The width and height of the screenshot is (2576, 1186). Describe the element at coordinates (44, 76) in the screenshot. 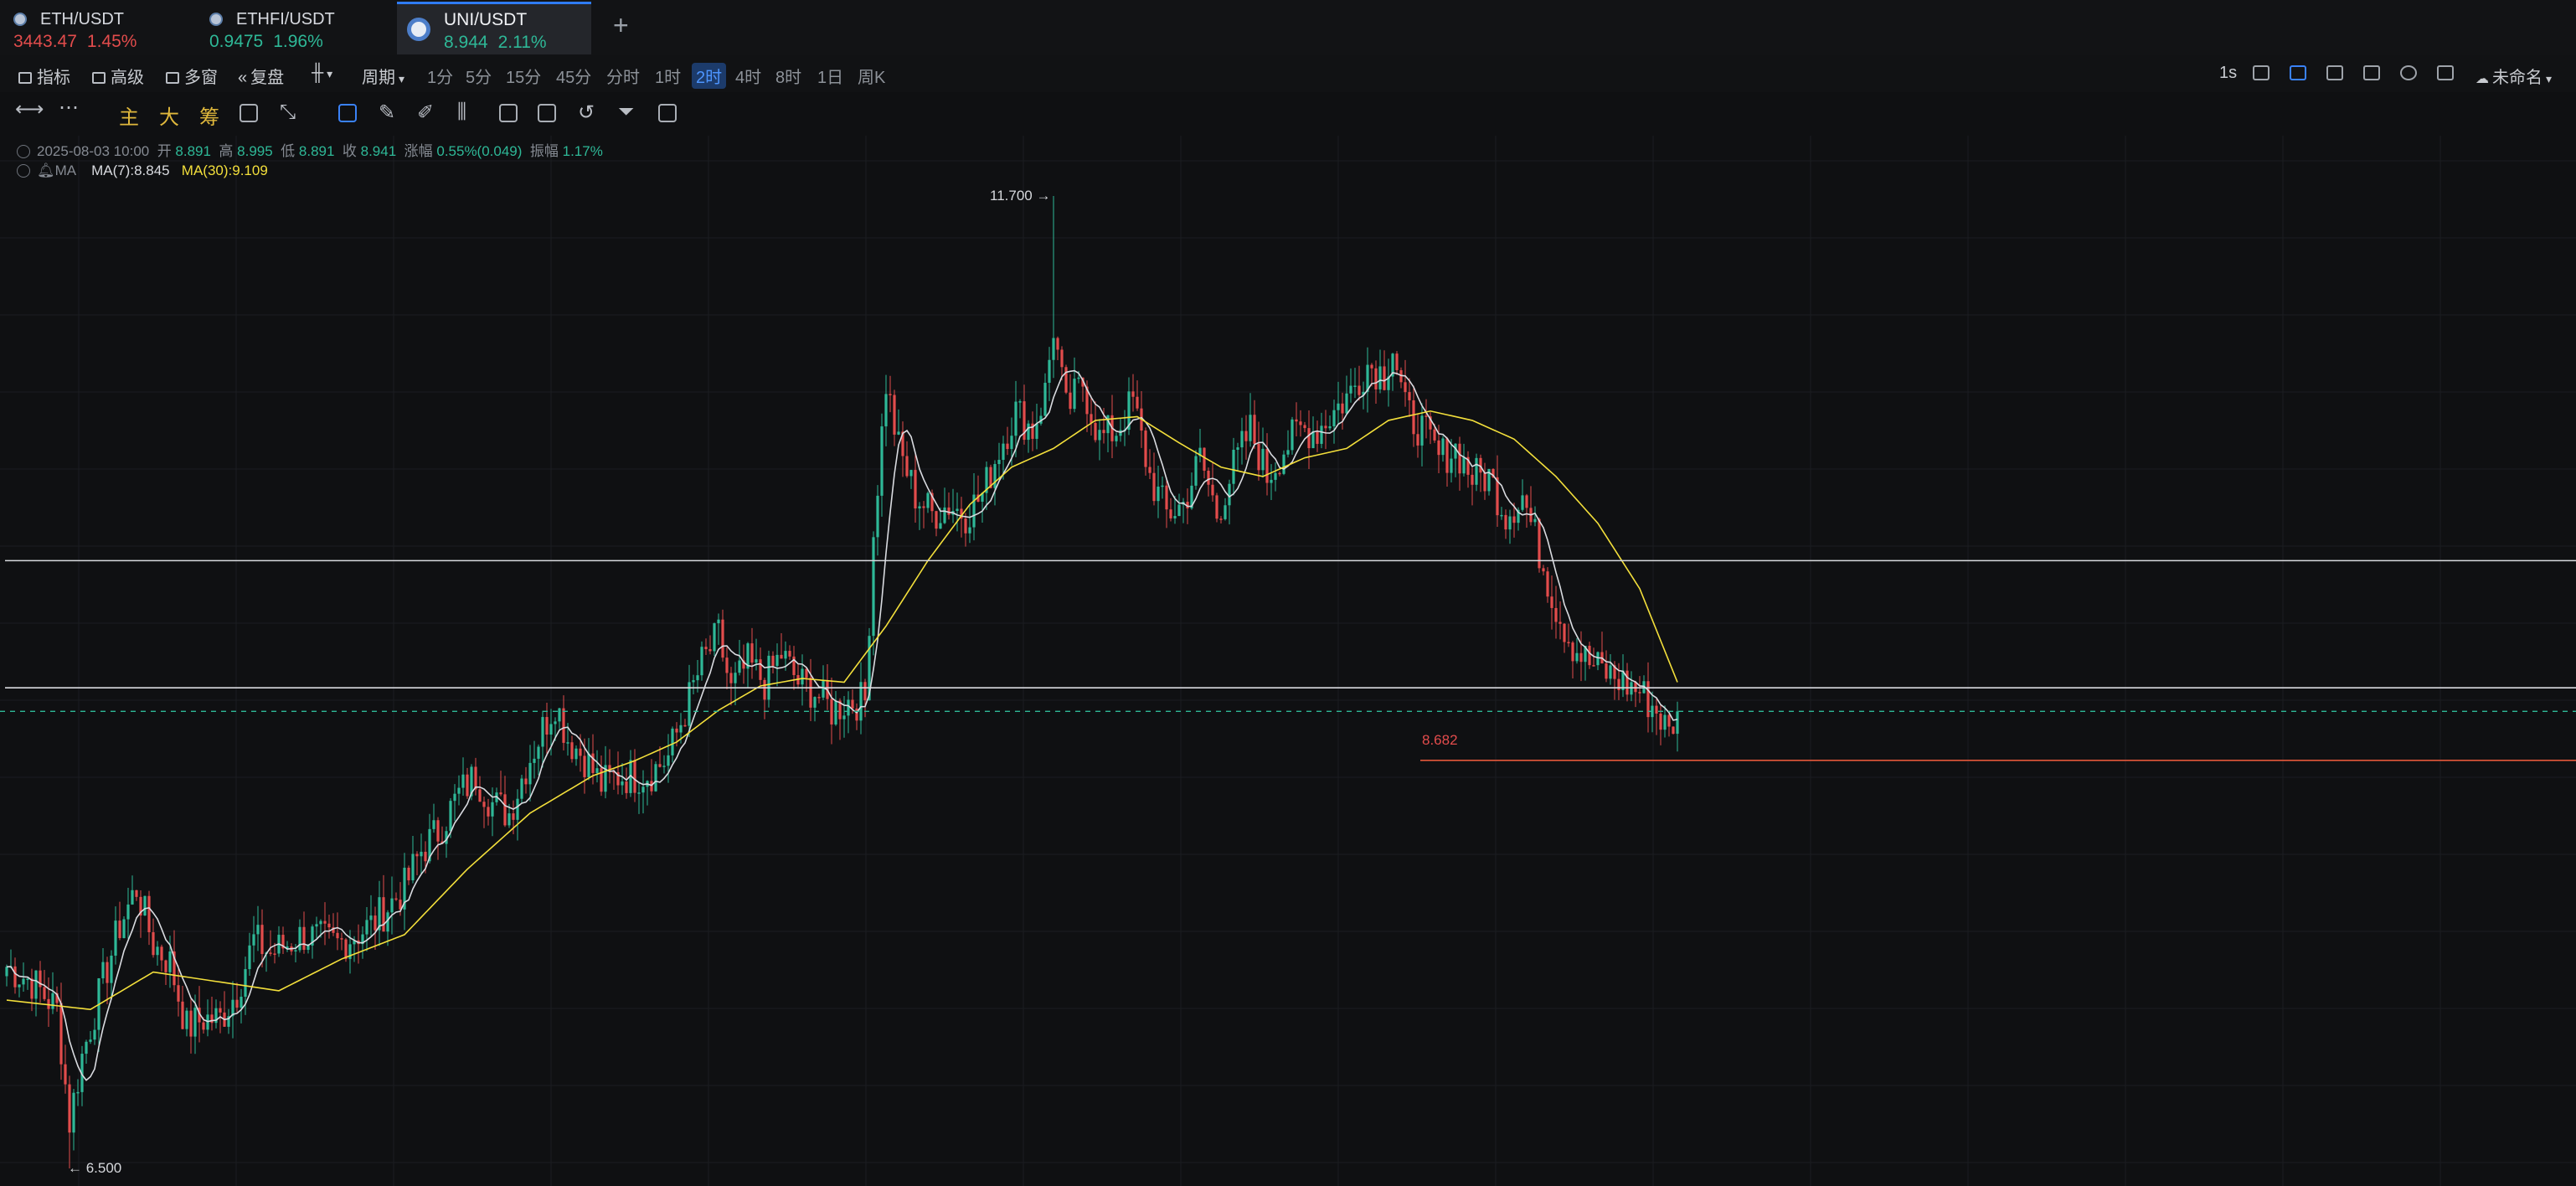

I see `indicators-button: 指标` at that location.